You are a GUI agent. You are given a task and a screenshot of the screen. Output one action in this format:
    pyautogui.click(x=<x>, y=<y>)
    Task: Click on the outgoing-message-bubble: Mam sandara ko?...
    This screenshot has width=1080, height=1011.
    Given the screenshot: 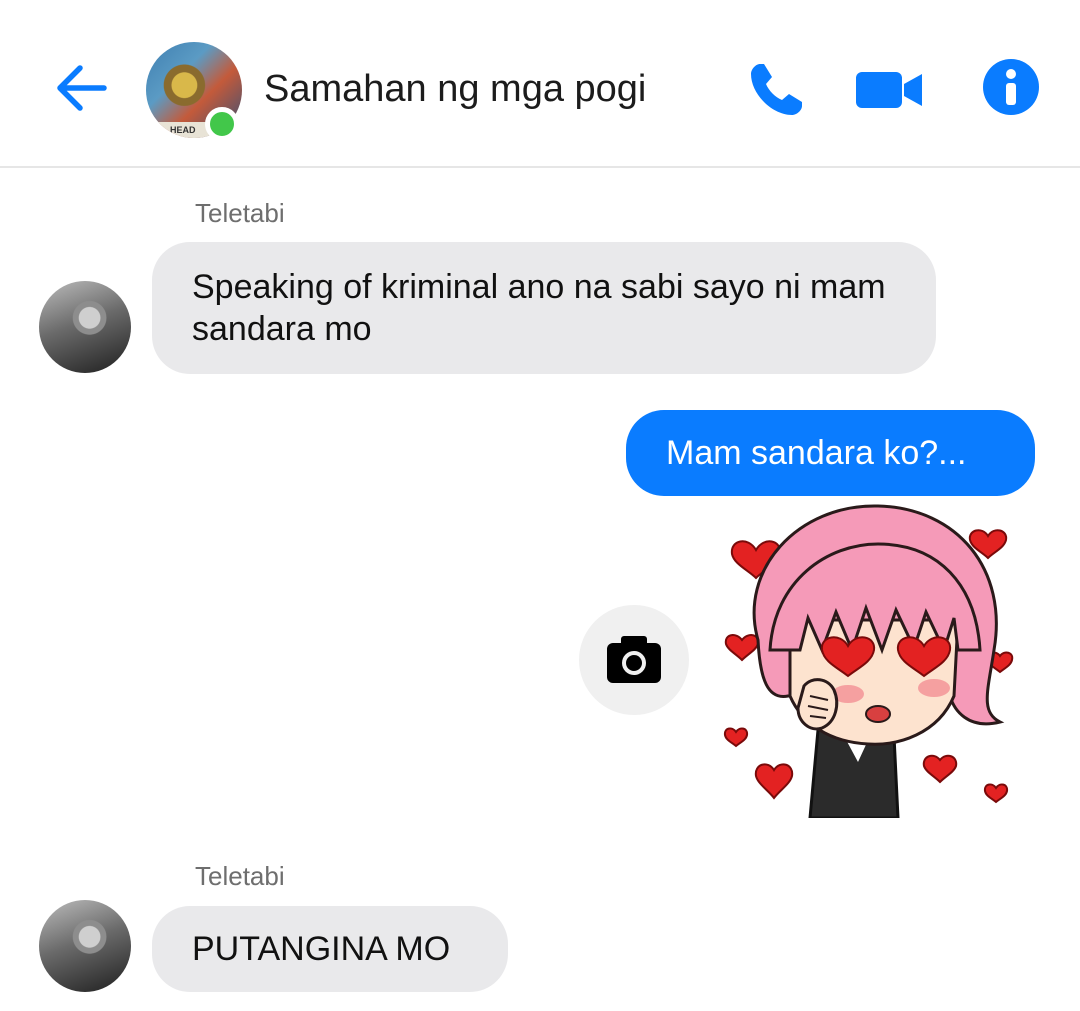 What is the action you would take?
    pyautogui.click(x=830, y=453)
    